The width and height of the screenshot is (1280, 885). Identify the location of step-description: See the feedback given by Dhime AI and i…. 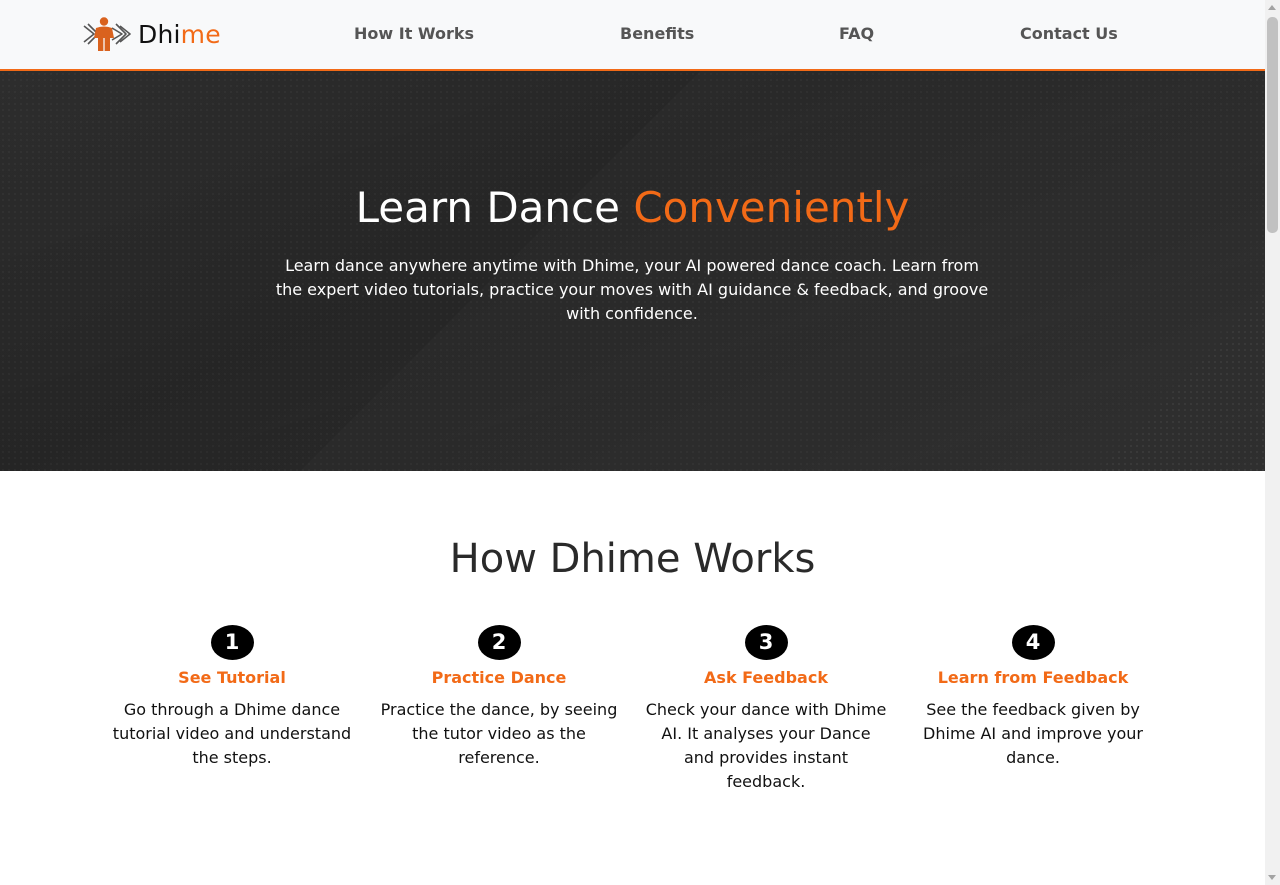
(1033, 733).